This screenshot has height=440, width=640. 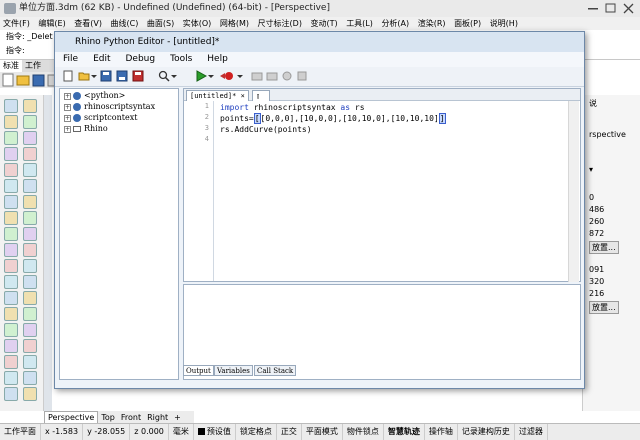 What do you see at coordinates (30, 266) in the screenshot?
I see `copy-tool-icon` at bounding box center [30, 266].